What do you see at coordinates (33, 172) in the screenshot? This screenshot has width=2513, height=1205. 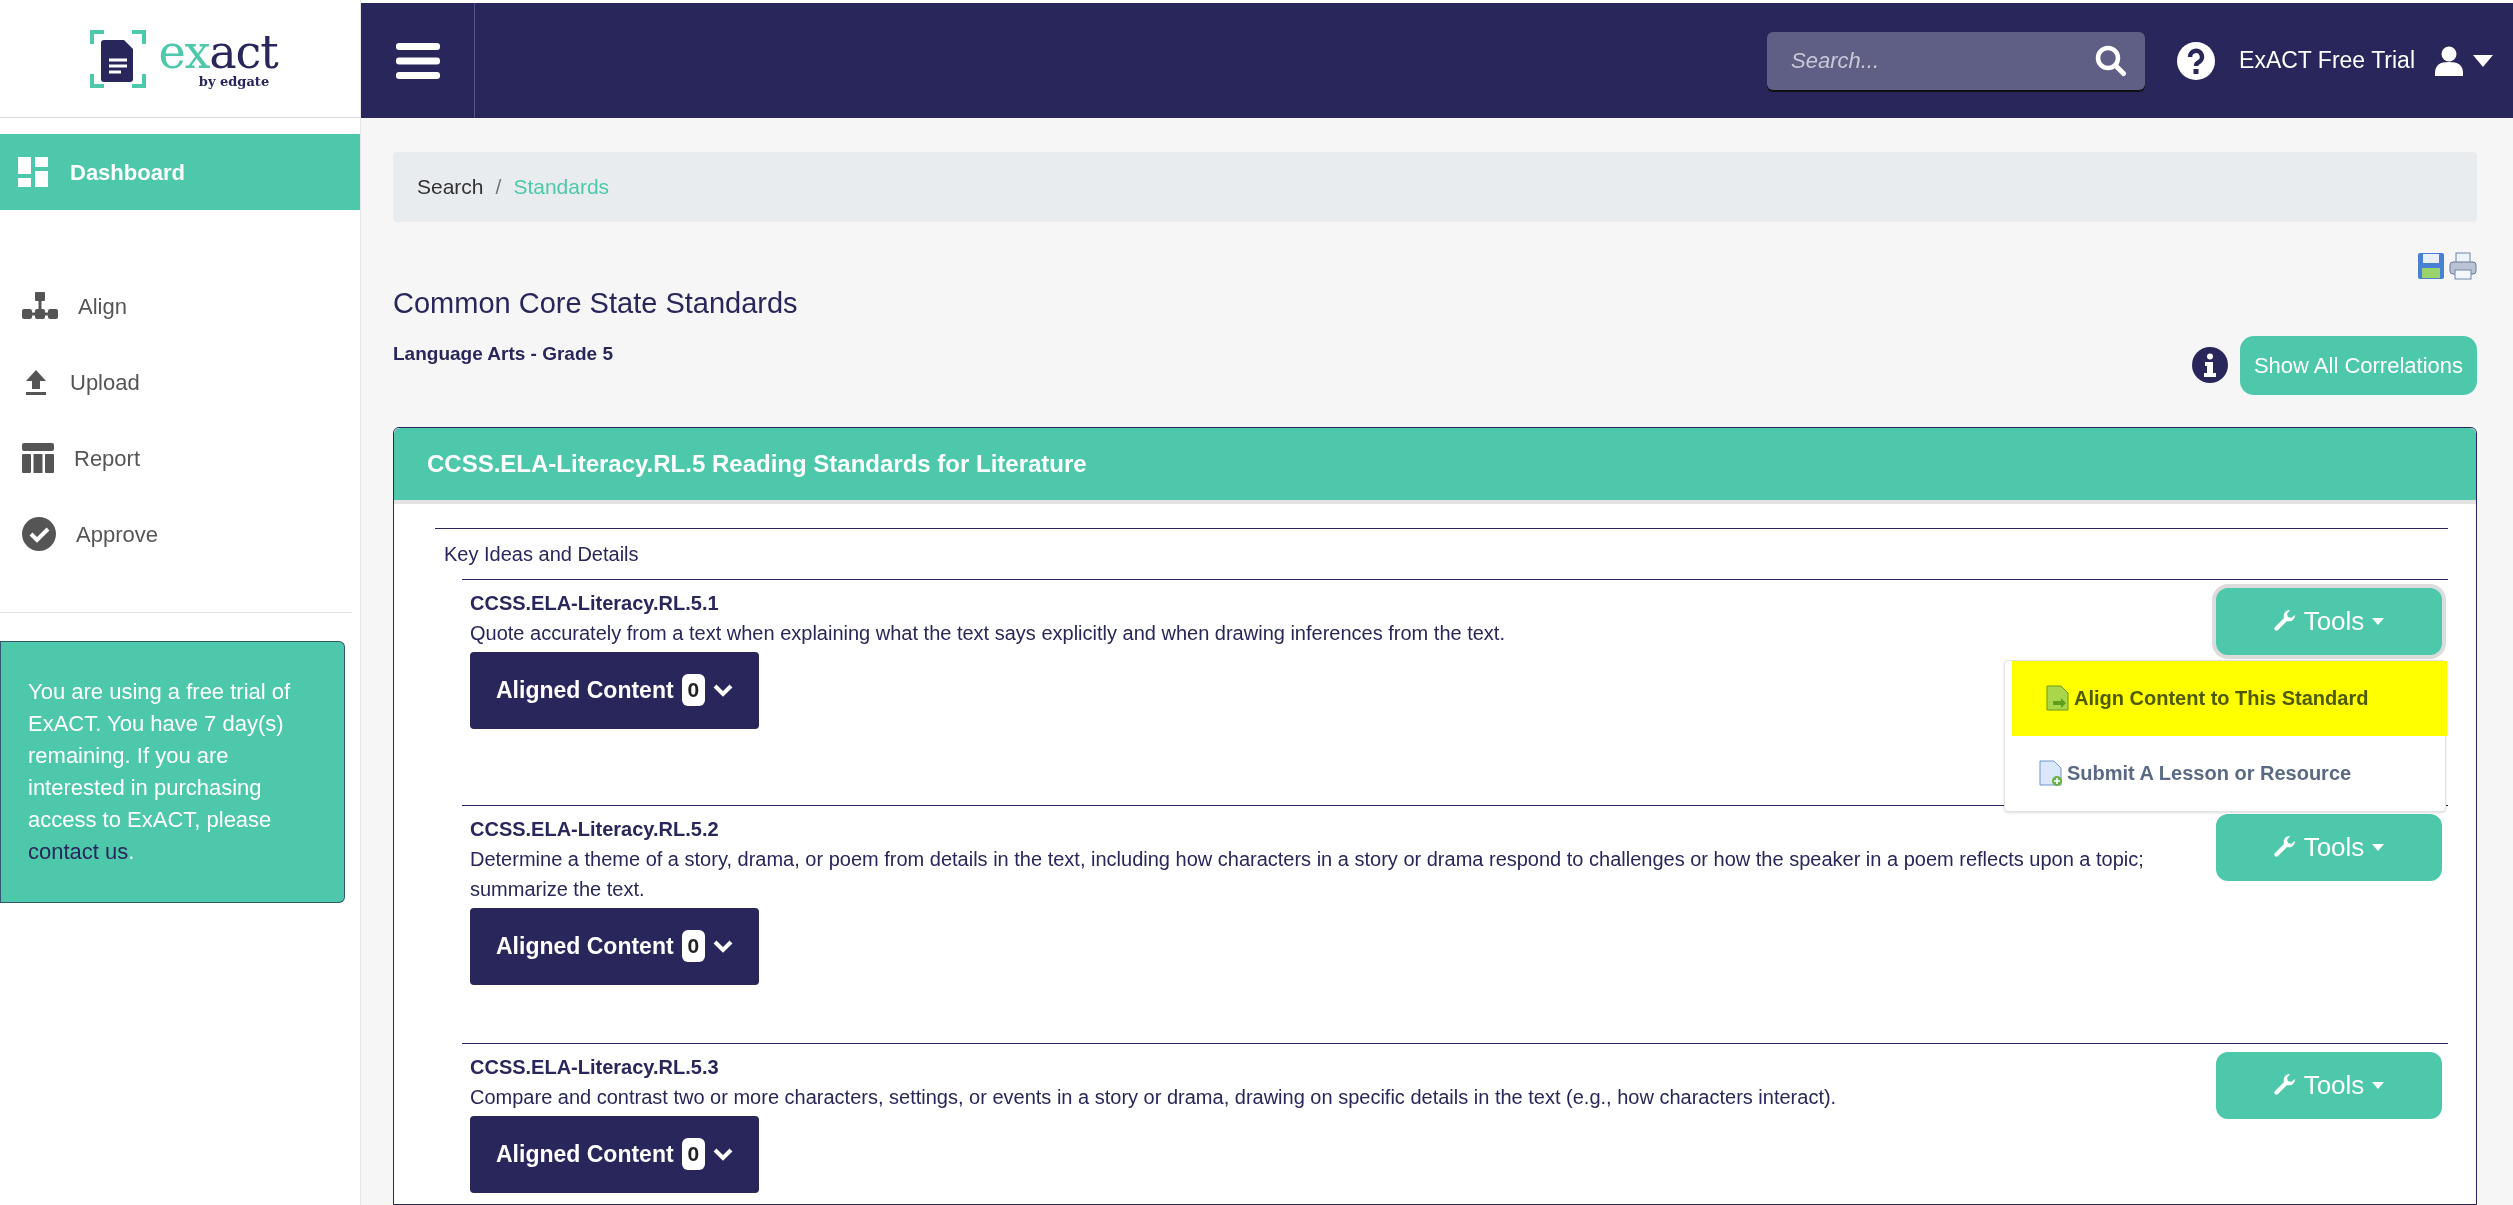 I see `dashboard-icon` at bounding box center [33, 172].